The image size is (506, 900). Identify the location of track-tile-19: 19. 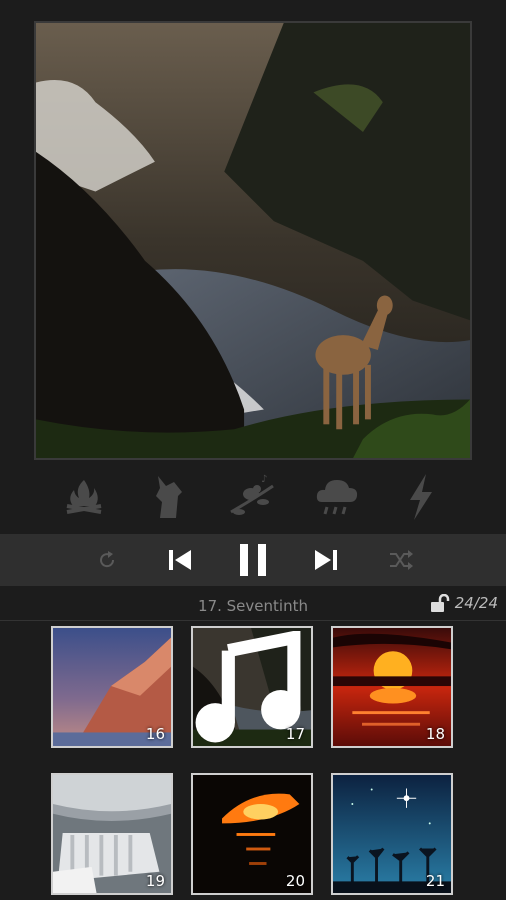
(112, 834).